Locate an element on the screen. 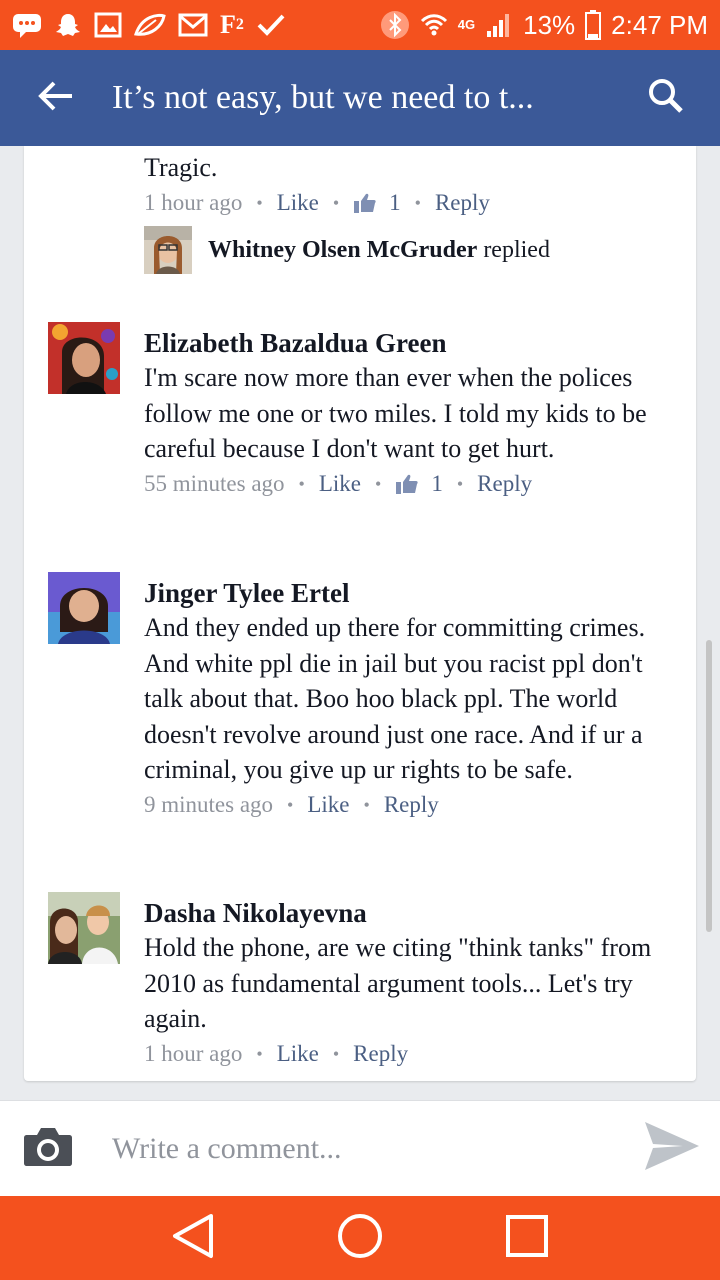 Image resolution: width=720 pixels, height=1280 pixels. comment-time: 9 minutes ago is located at coordinates (209, 804).